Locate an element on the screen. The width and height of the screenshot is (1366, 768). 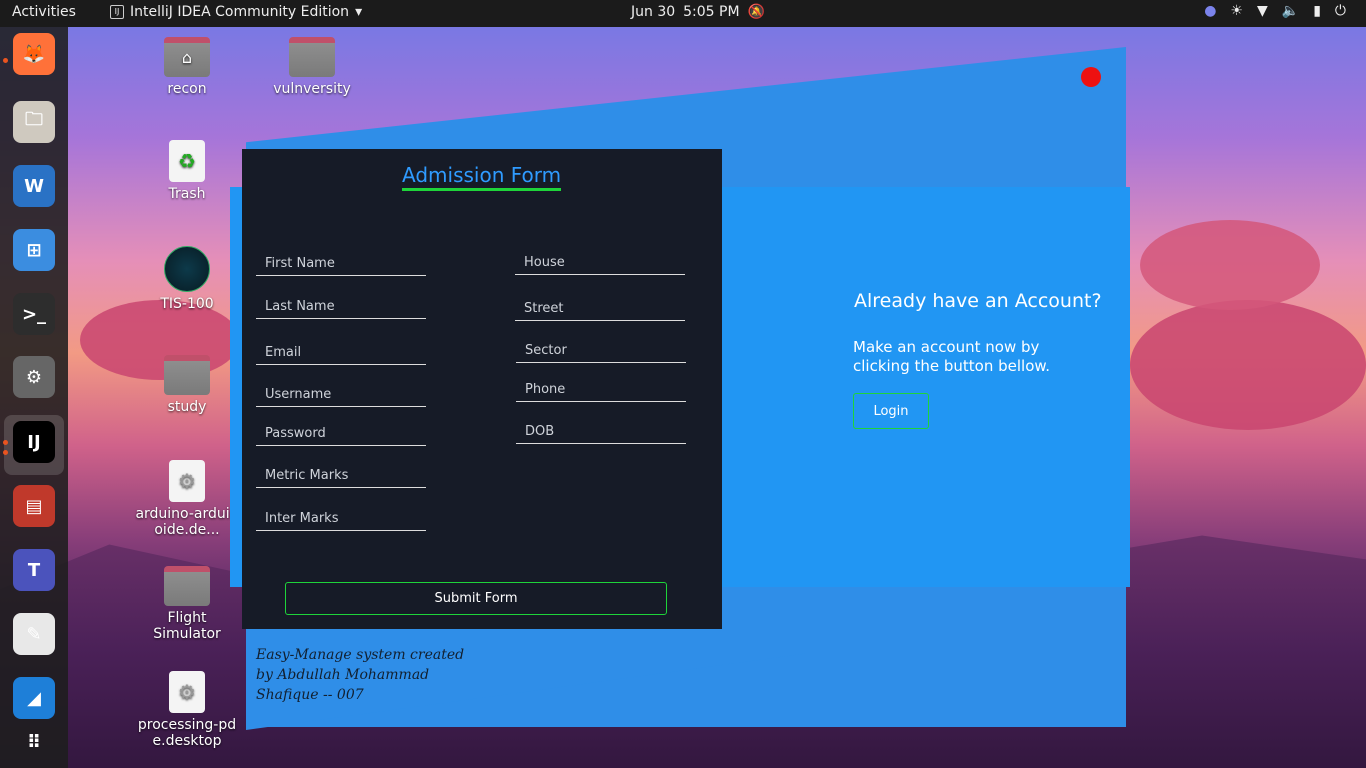
clock-date: Jun 30 is located at coordinates (653, 12).